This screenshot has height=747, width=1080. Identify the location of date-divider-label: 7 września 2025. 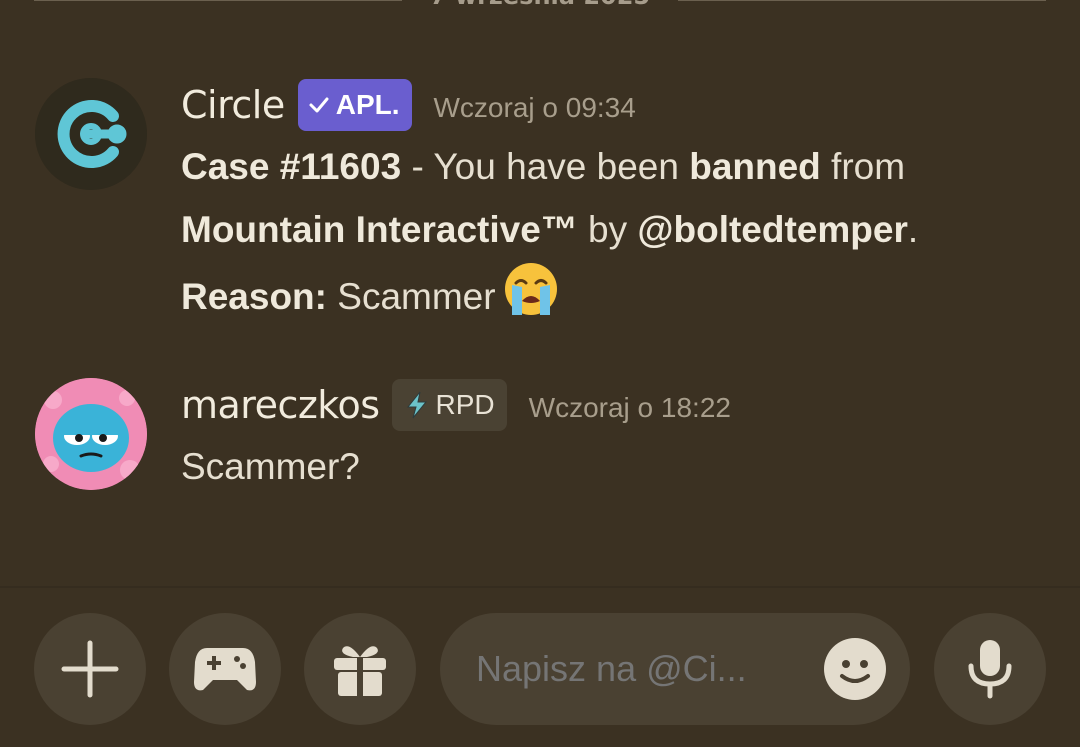
(540, 5).